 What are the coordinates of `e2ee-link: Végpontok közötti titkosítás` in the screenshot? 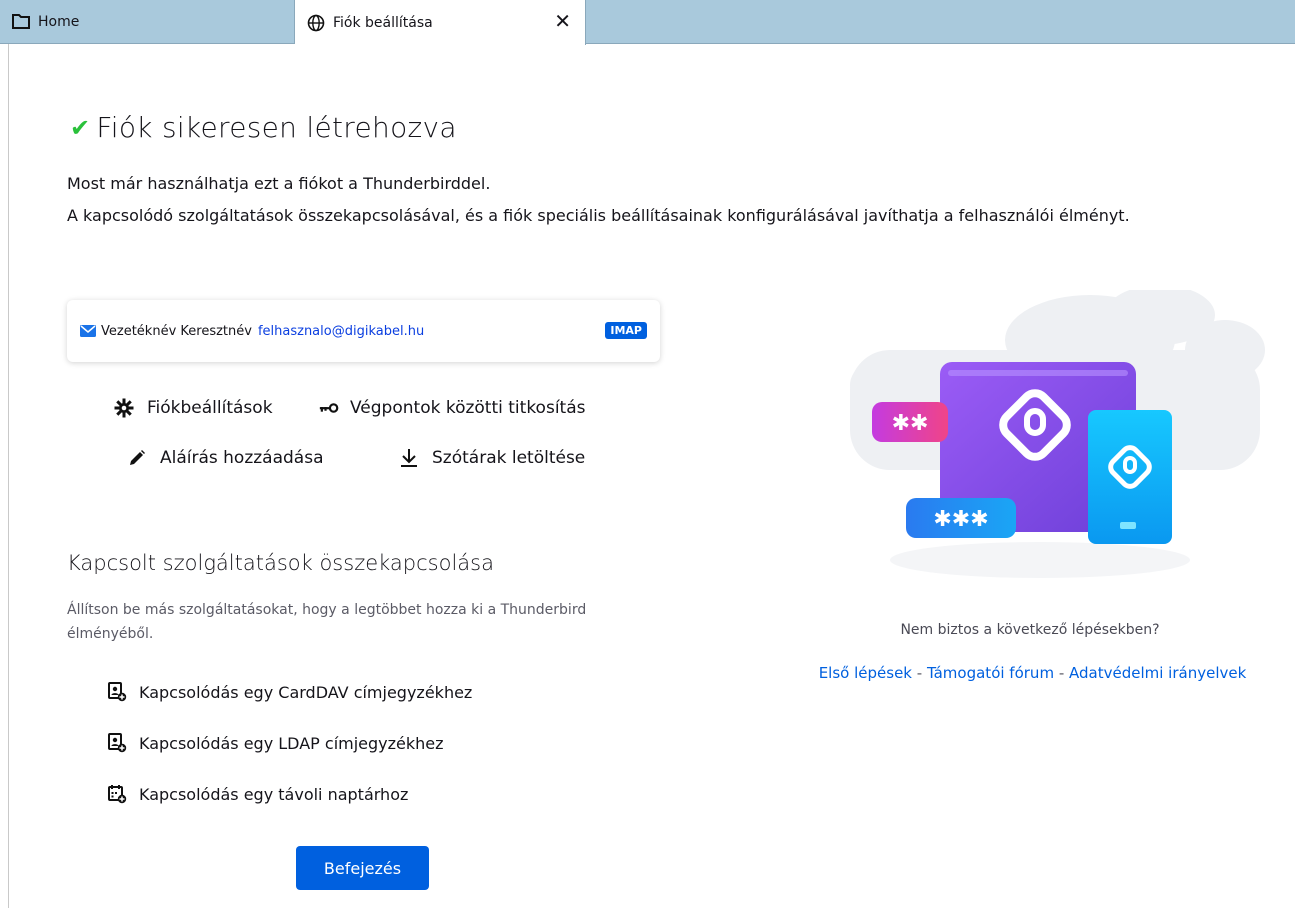 It's located at (451, 408).